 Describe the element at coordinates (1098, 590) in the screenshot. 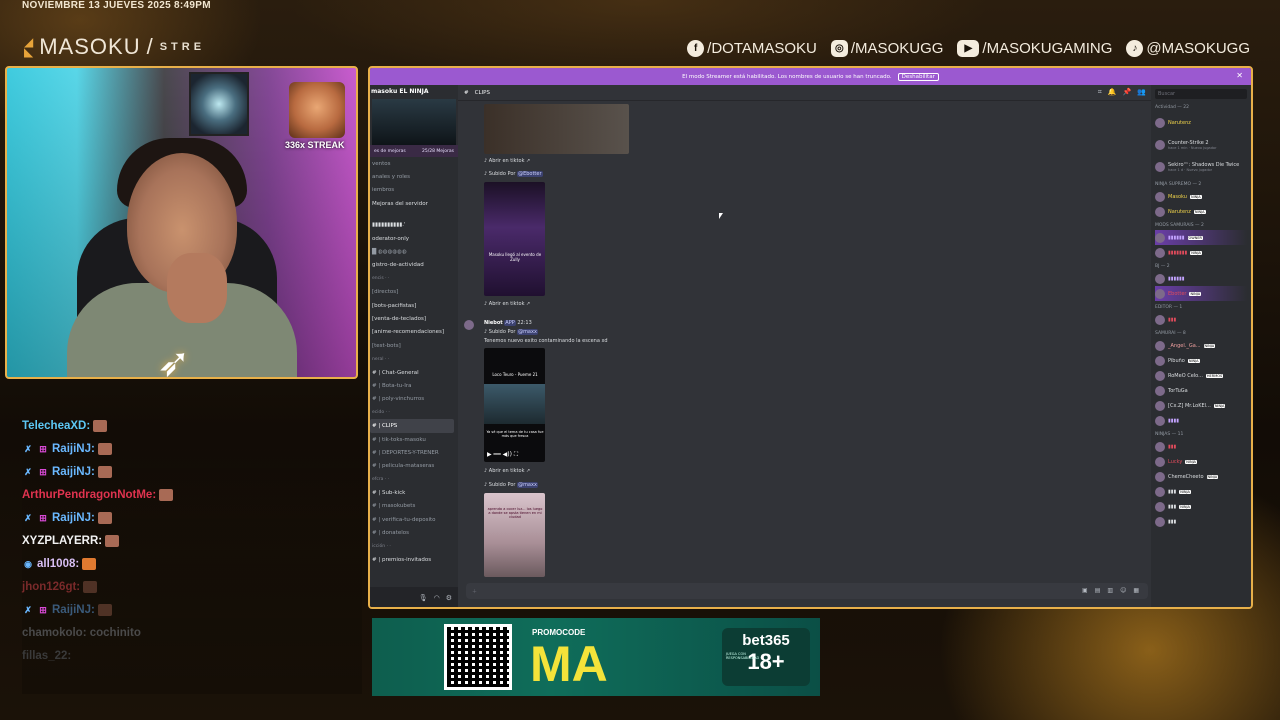

I see `gif-icon: ▤` at that location.